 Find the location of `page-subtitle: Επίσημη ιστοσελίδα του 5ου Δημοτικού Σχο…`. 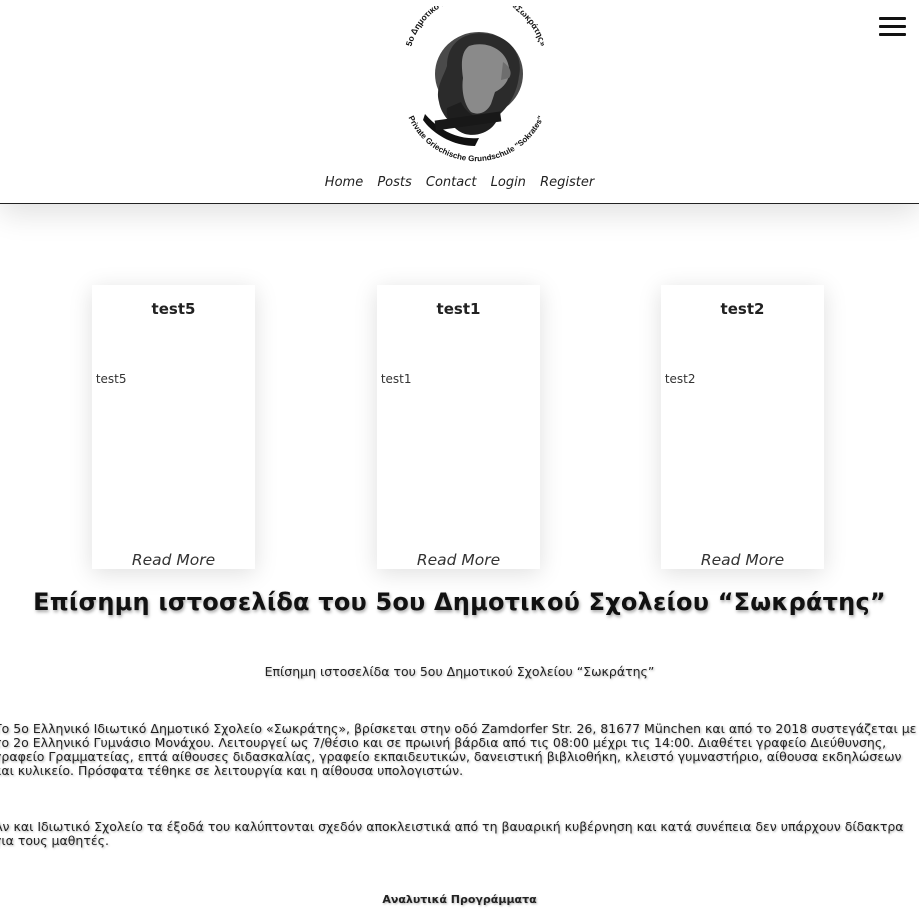

page-subtitle: Επίσημη ιστοσελίδα του 5ου Δημοτικού Σχο… is located at coordinates (459, 671).